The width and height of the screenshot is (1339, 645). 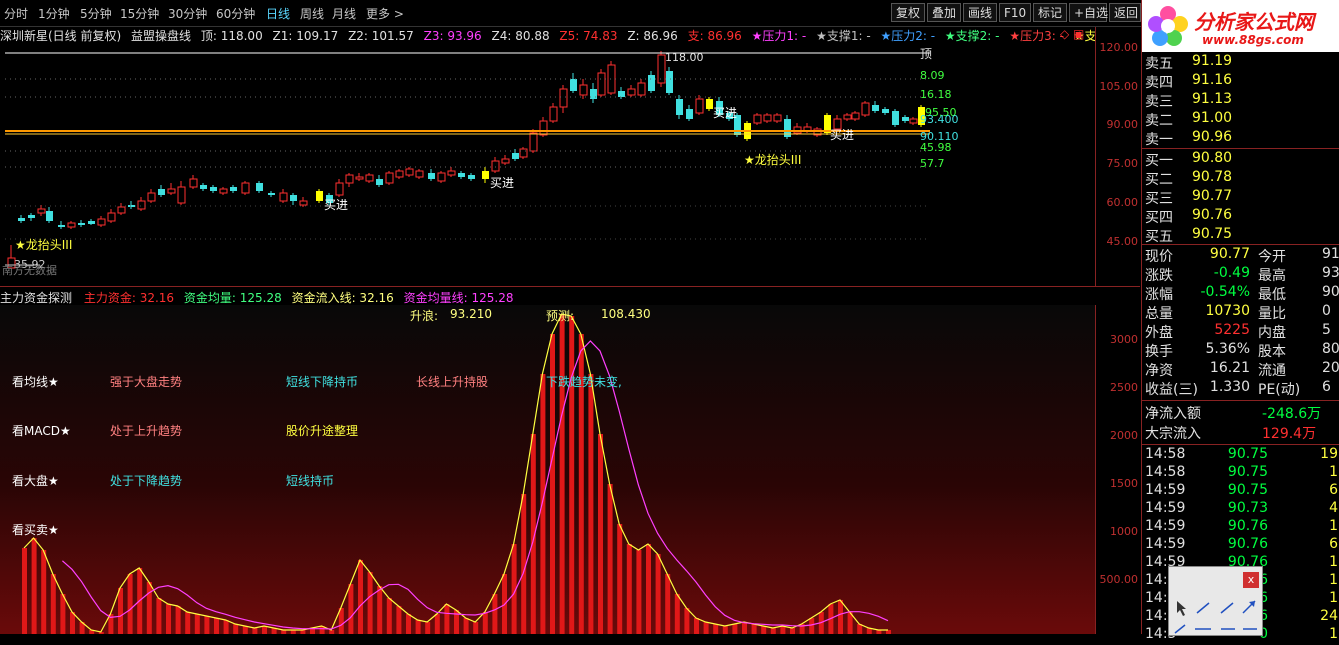 I want to click on quote-row: 现价 90.77 今开 91, so click(x=1240, y=255).